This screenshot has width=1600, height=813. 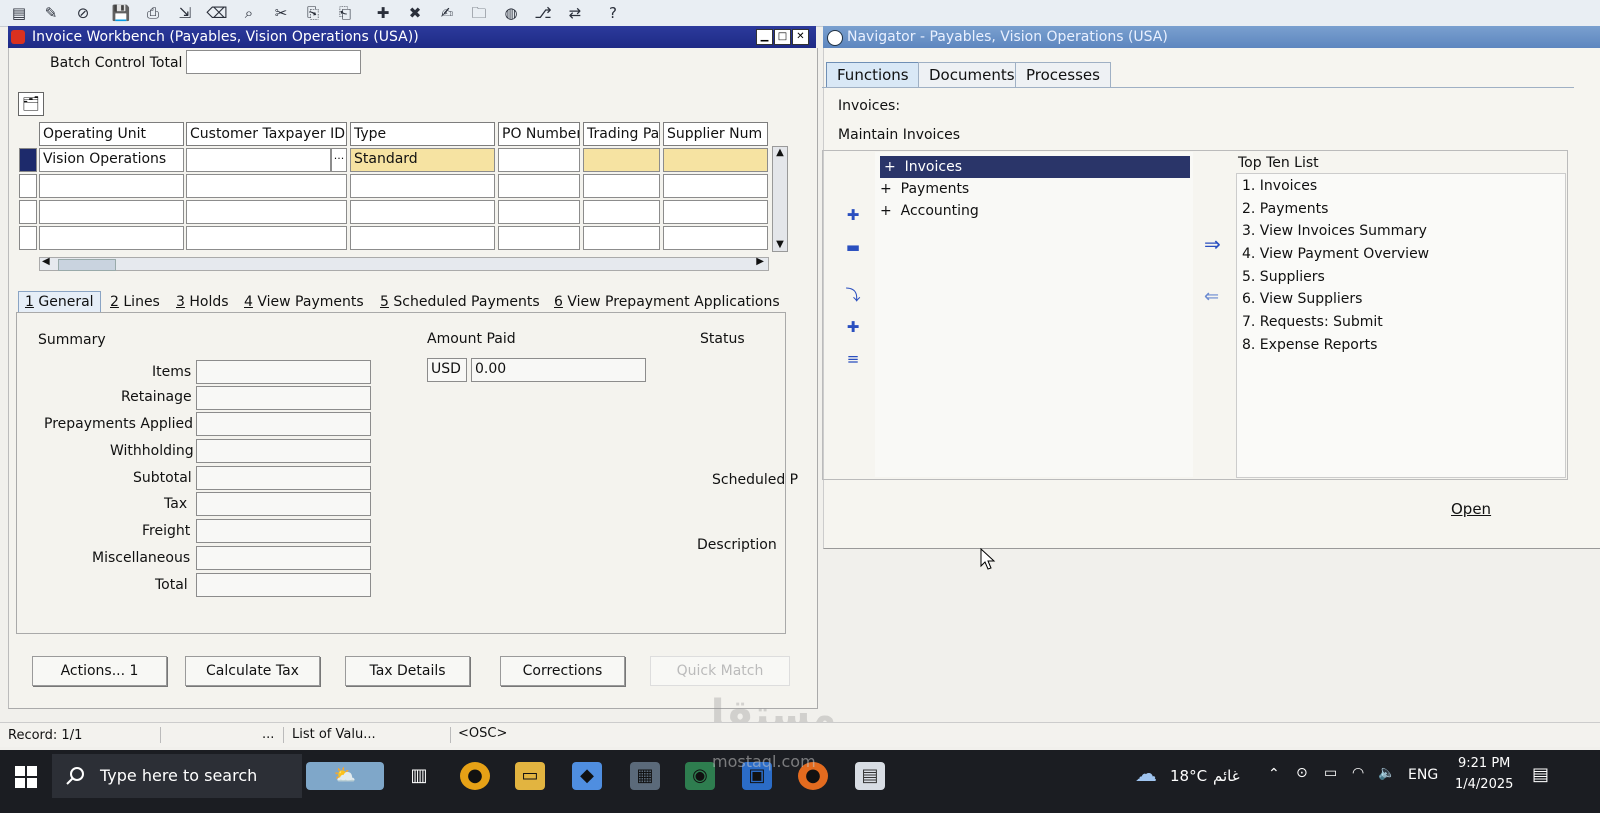 I want to click on collapse-all-icon: ≡, so click(x=853, y=359).